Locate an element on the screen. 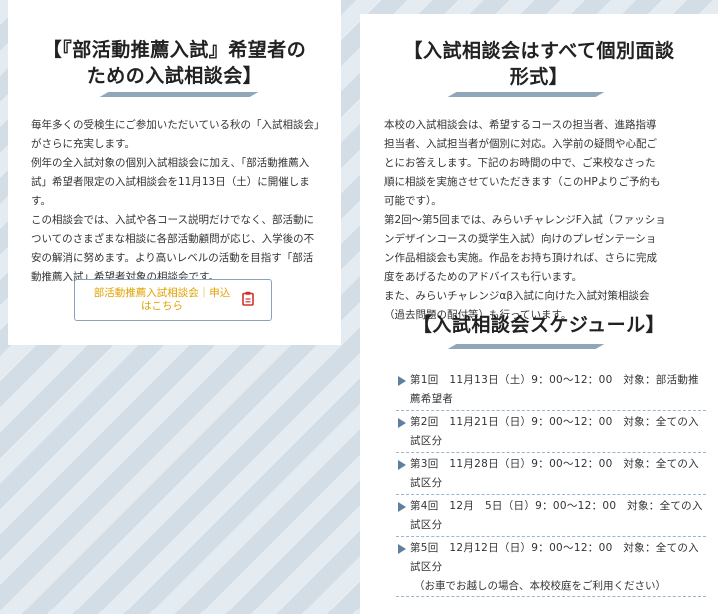 The height and width of the screenshot is (614, 718). left-heading: 【『部活動推薦入試』希望者の ための入試相談会】 is located at coordinates (174, 63).